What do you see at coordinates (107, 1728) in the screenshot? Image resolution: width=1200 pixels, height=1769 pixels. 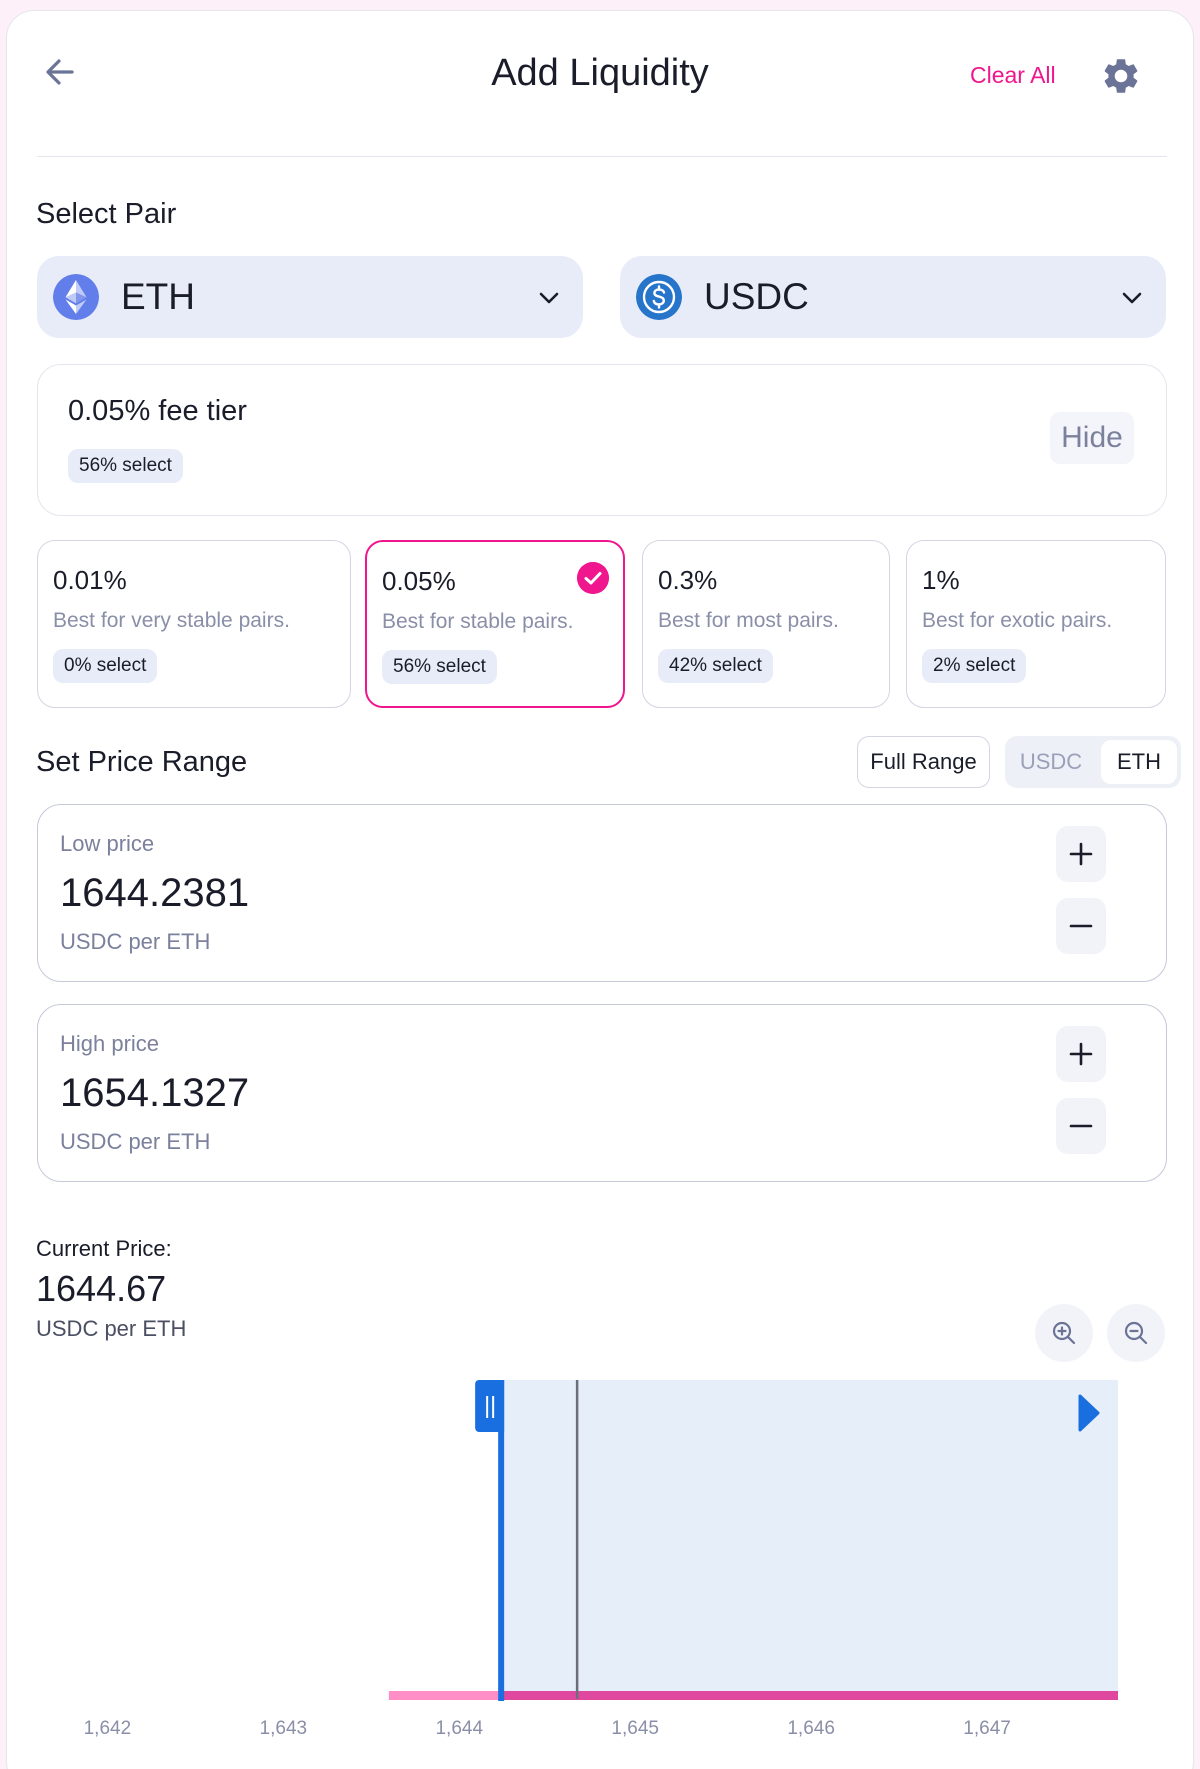 I see `x-axis-tick-label: 1,642` at bounding box center [107, 1728].